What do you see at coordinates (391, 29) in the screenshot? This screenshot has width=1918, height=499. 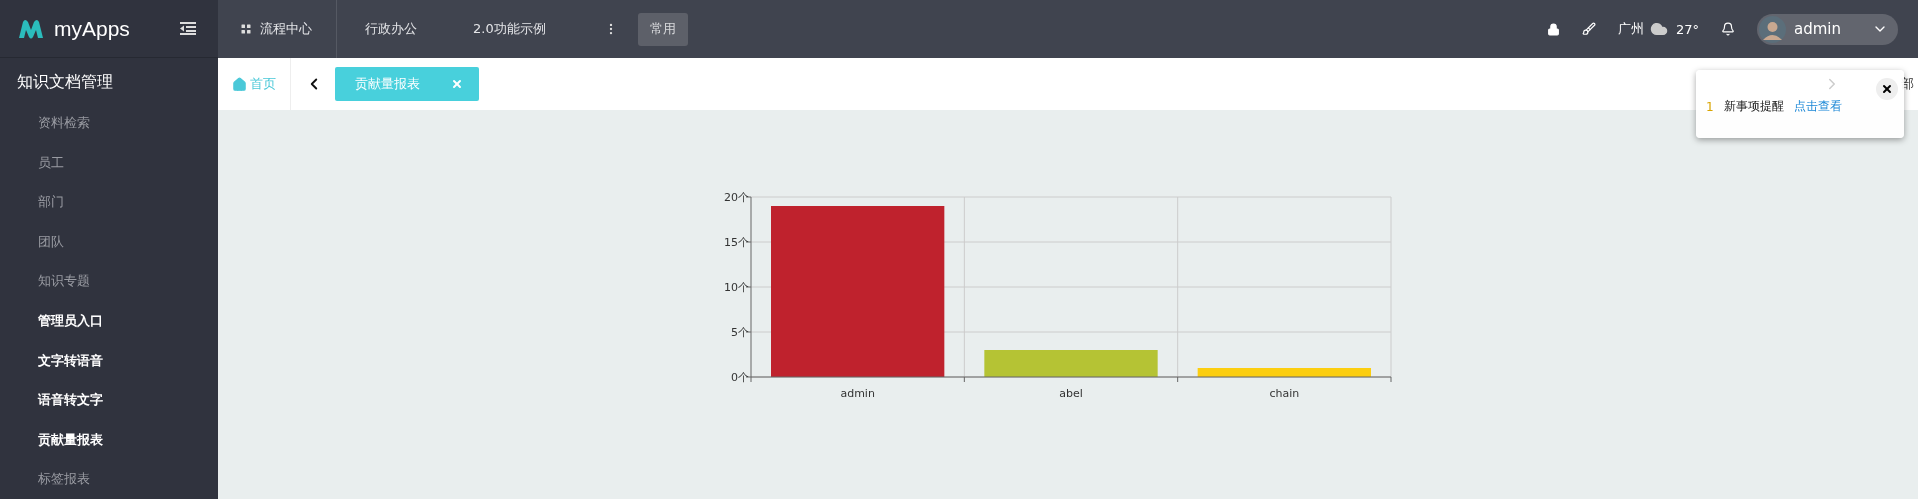 I see `nav-item: 行政办公` at bounding box center [391, 29].